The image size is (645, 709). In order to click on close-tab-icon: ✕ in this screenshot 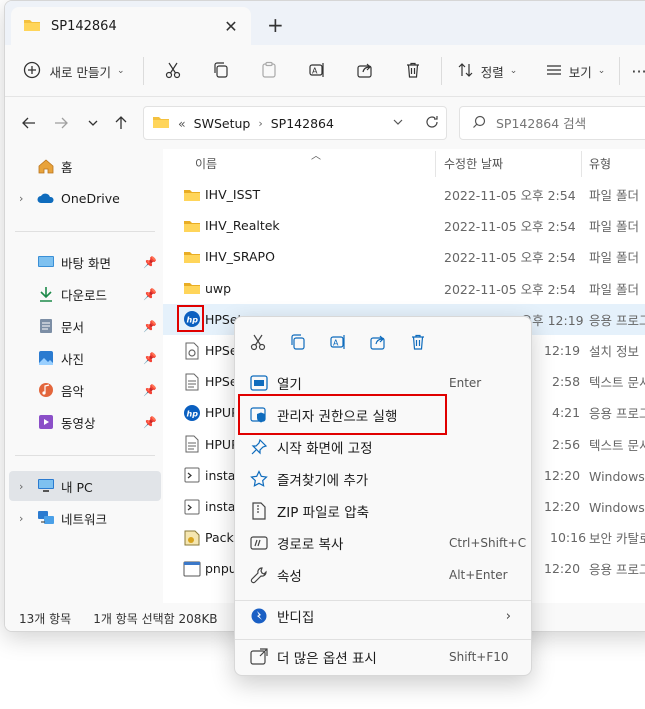, I will do `click(231, 26)`.